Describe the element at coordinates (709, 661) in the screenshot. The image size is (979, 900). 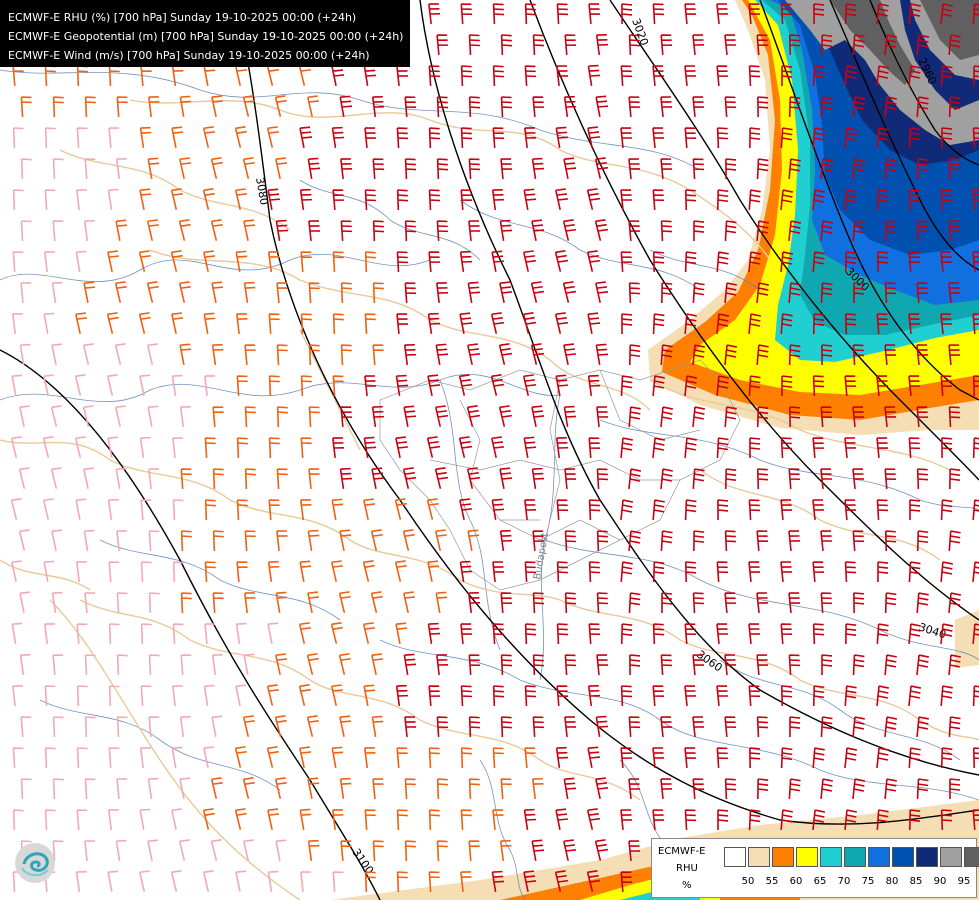
I see `contour-label: 3060` at that location.